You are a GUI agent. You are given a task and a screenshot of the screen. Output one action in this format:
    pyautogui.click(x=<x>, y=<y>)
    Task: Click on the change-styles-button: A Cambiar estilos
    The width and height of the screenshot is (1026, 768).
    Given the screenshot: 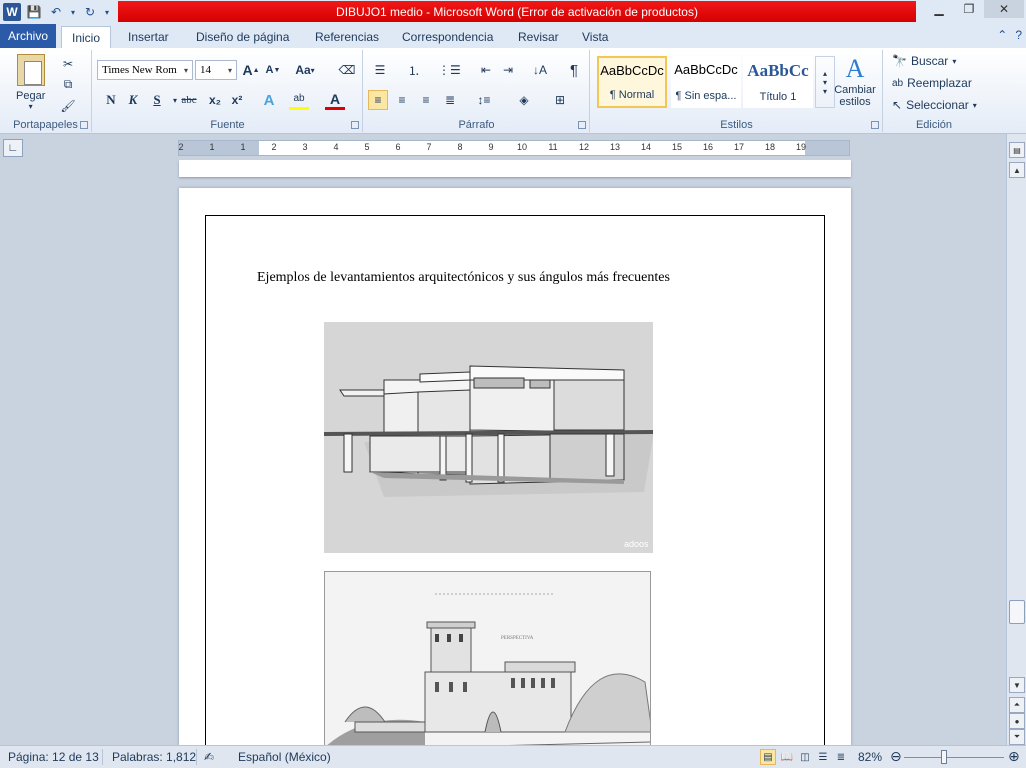 What is the action you would take?
    pyautogui.click(x=855, y=81)
    